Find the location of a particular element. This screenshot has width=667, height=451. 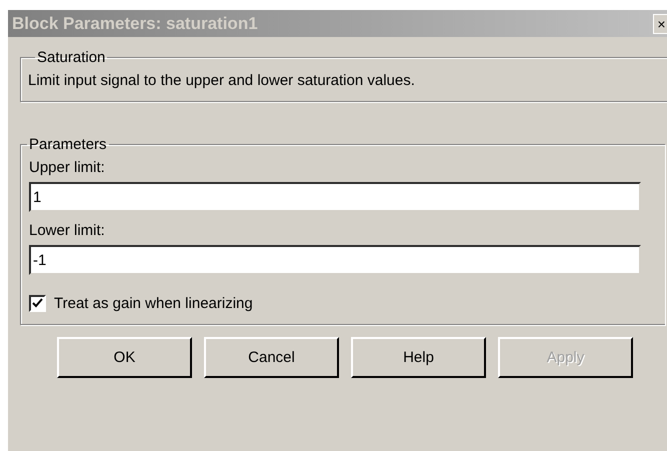

description-text: Limit input signal to the upper and lower saturation values. is located at coordinates (222, 80).